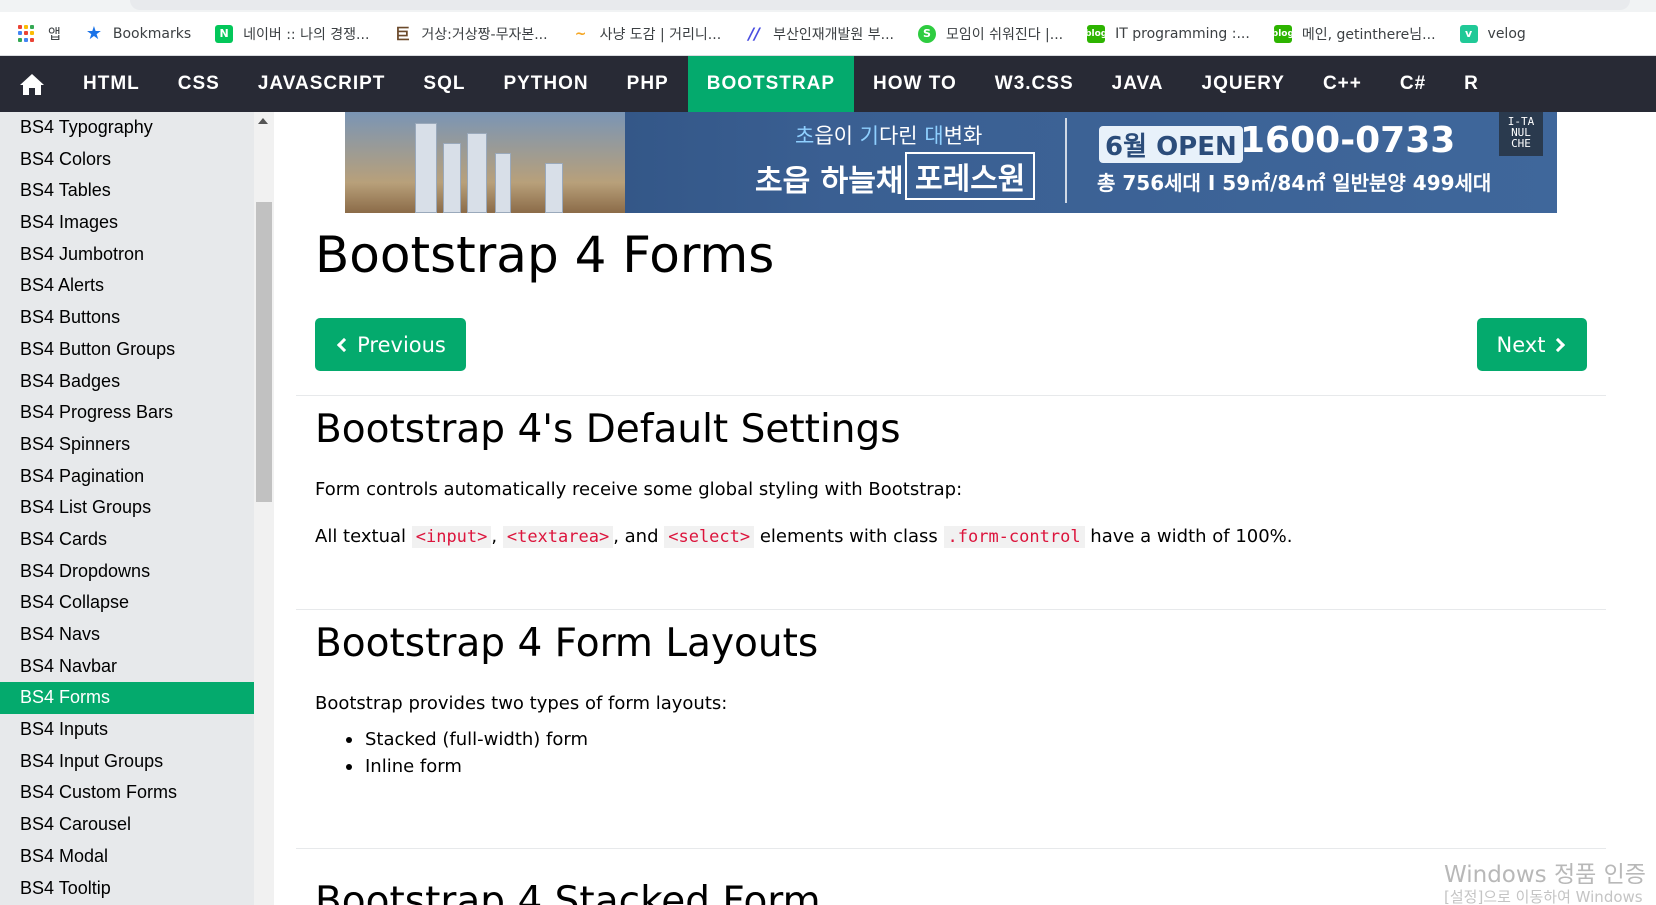  Describe the element at coordinates (127, 160) in the screenshot. I see `sidebar-item-colors: BS4 Colors` at that location.